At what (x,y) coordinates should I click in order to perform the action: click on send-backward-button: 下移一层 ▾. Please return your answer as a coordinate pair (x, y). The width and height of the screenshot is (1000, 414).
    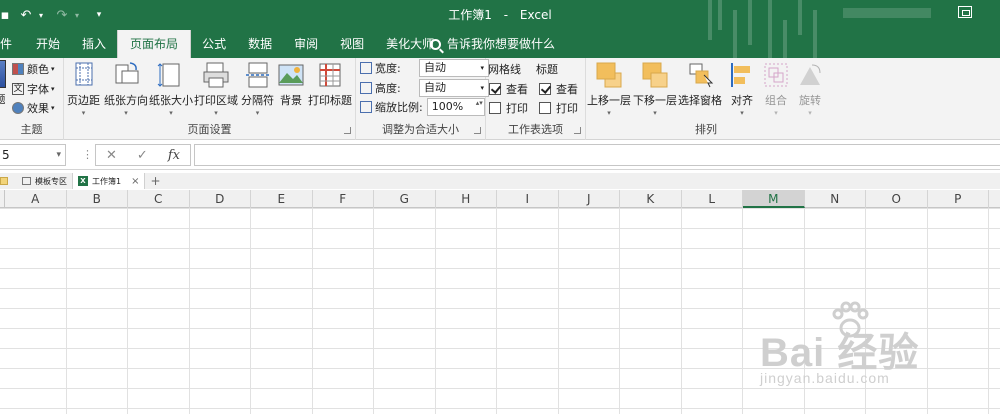
    Looking at the image, I should click on (655, 89).